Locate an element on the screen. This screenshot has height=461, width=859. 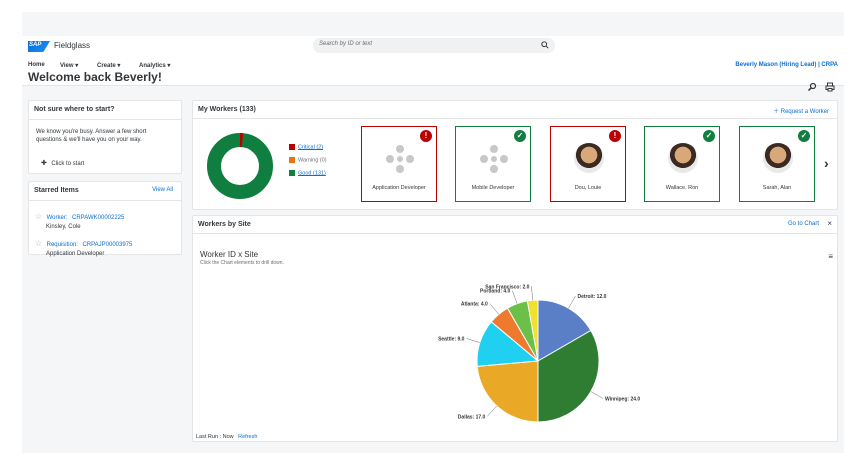
my-workers-title: My Workers (133) is located at coordinates (227, 109).